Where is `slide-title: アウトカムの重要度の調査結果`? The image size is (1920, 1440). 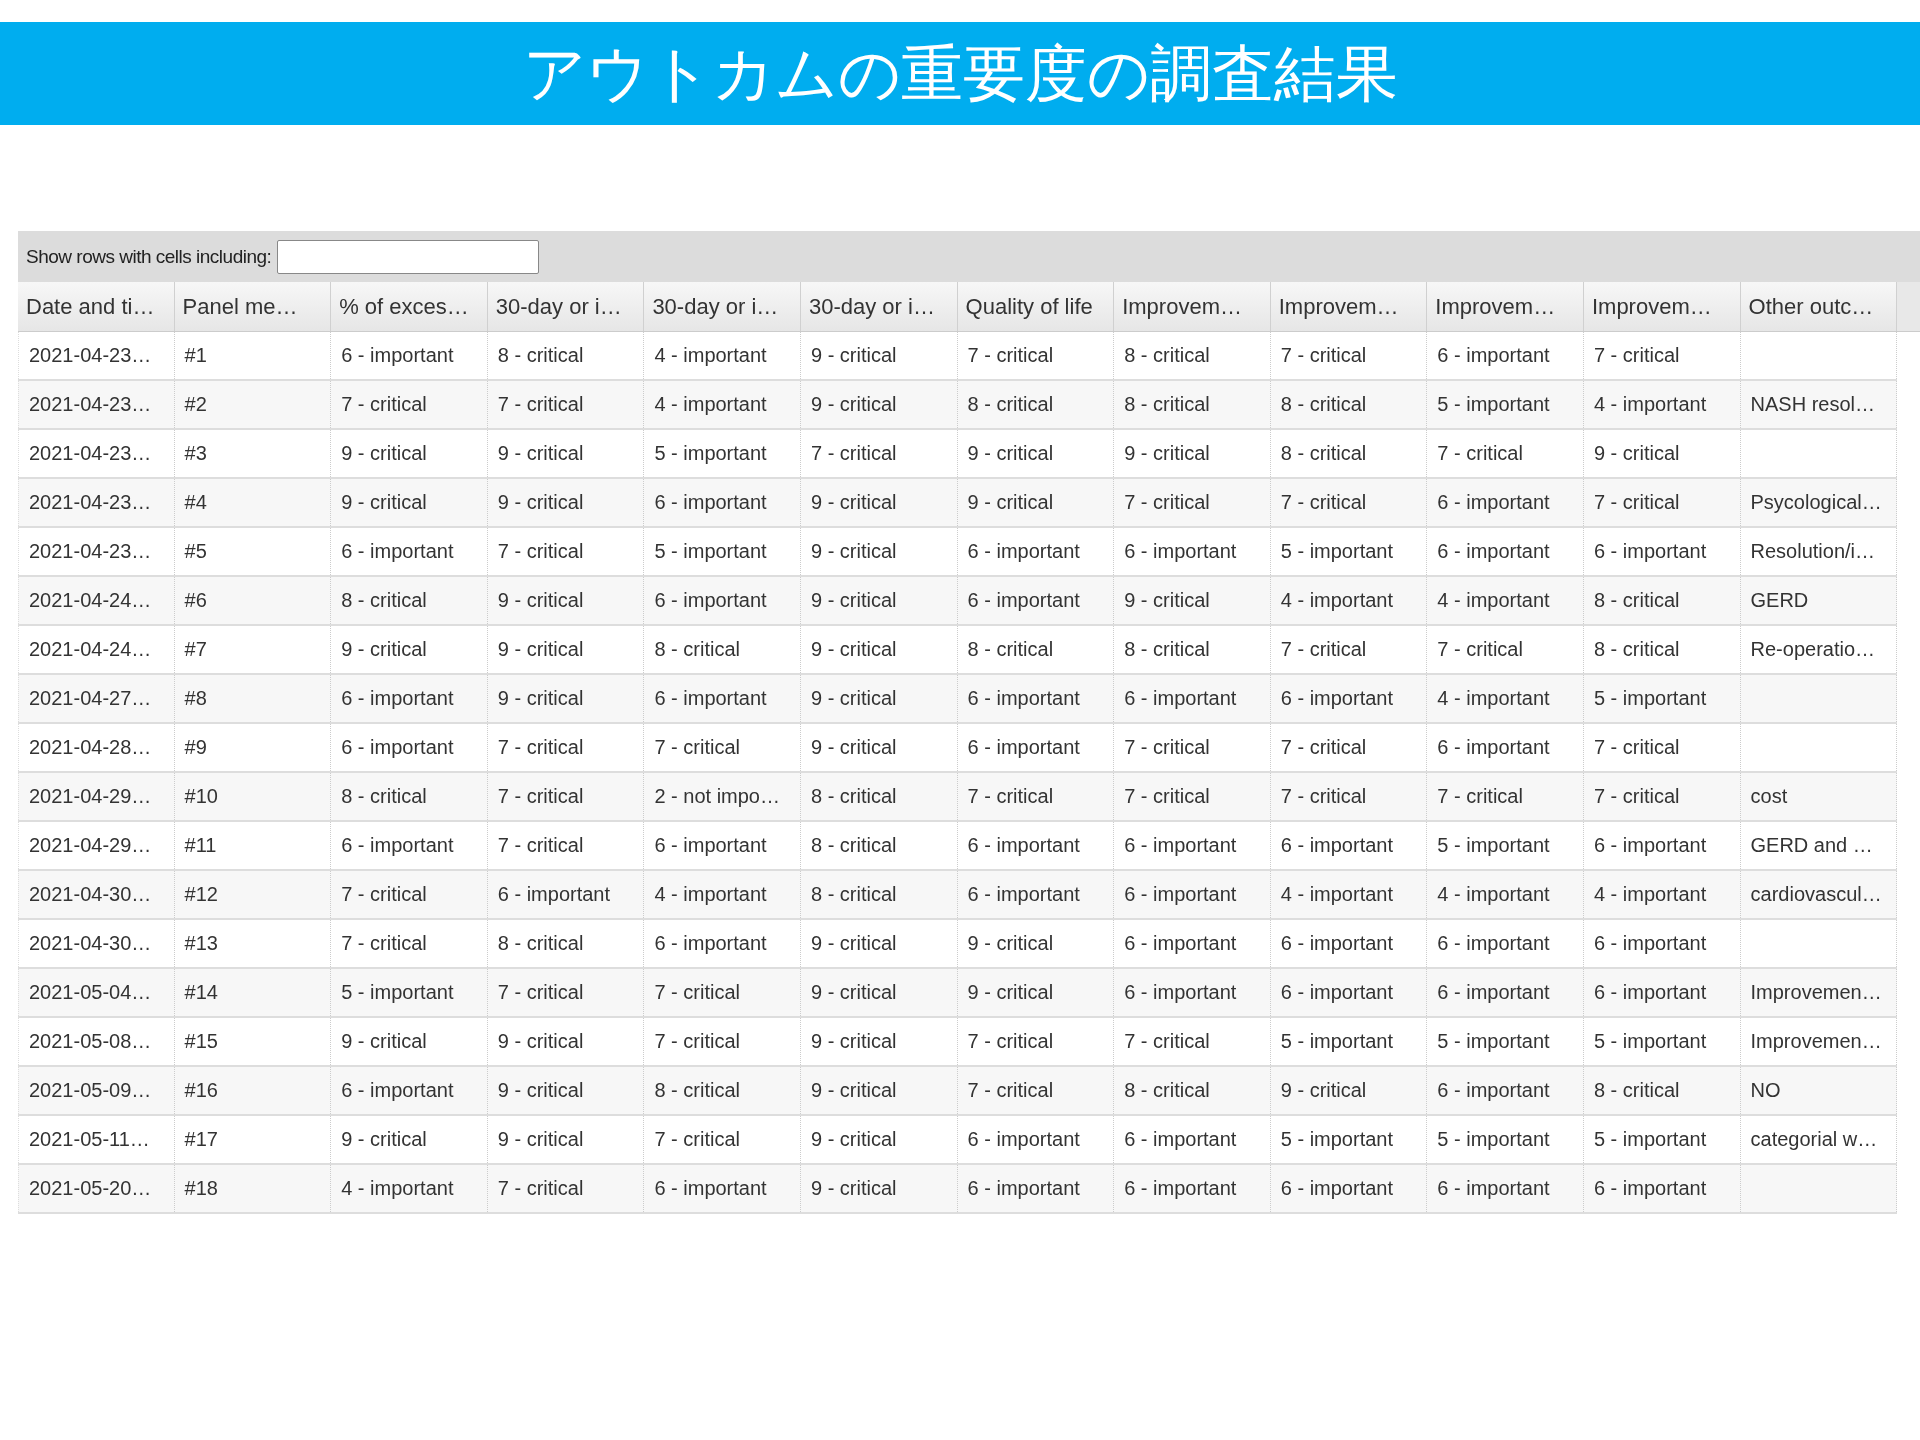 slide-title: アウトカムの重要度の調査結果 is located at coordinates (960, 73).